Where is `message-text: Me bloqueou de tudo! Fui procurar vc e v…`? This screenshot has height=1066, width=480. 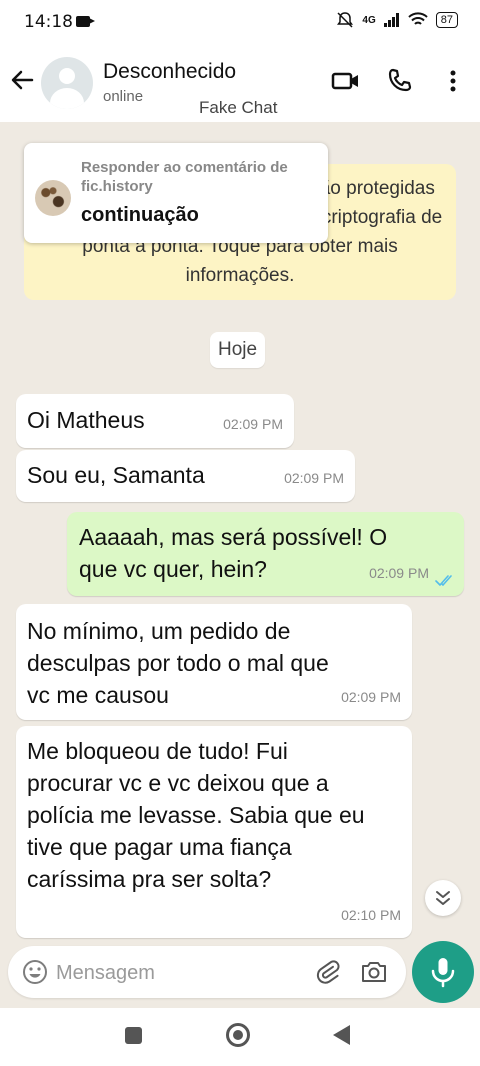
message-text: Me bloqueou de tudo! Fui procurar vc e v… is located at coordinates (196, 815).